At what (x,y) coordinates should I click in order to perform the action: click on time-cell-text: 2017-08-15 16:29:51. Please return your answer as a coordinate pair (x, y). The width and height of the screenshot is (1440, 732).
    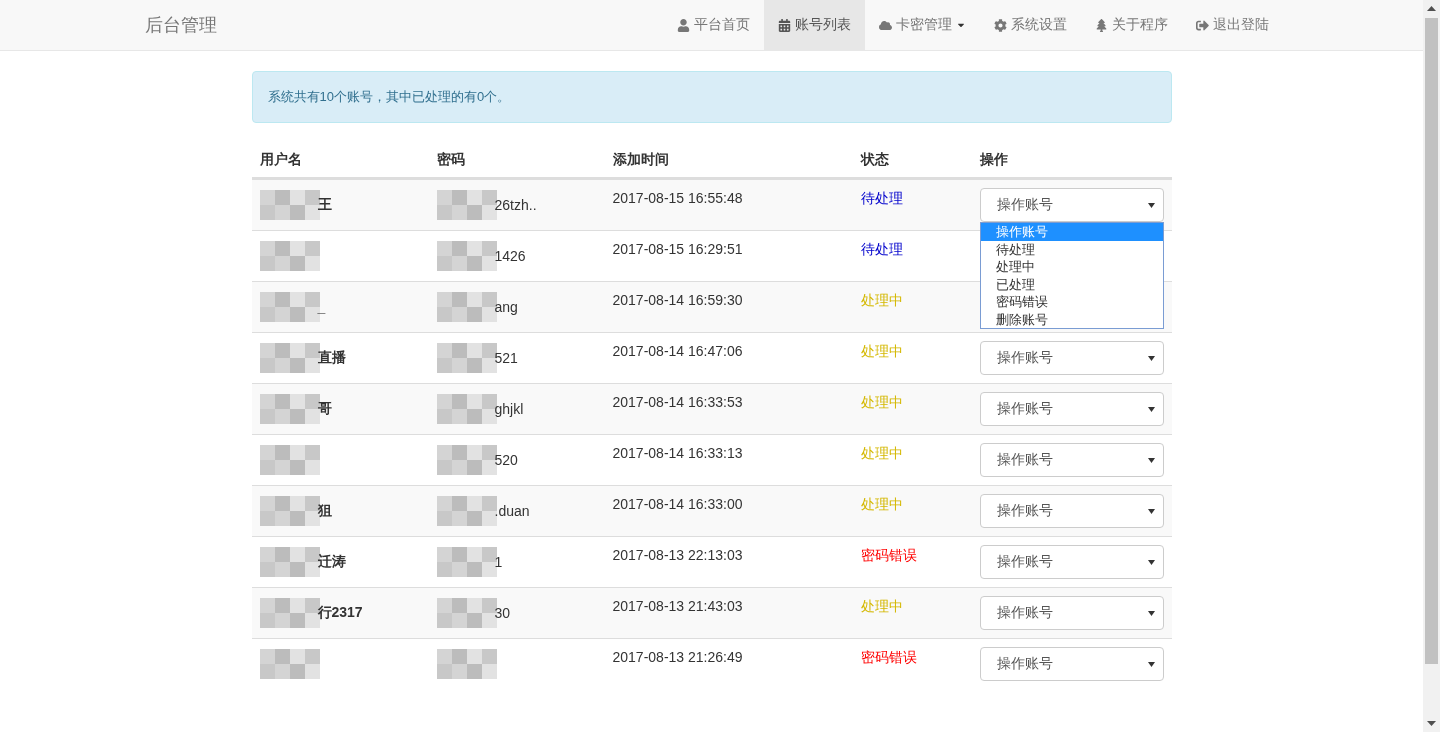
    Looking at the image, I should click on (677, 248).